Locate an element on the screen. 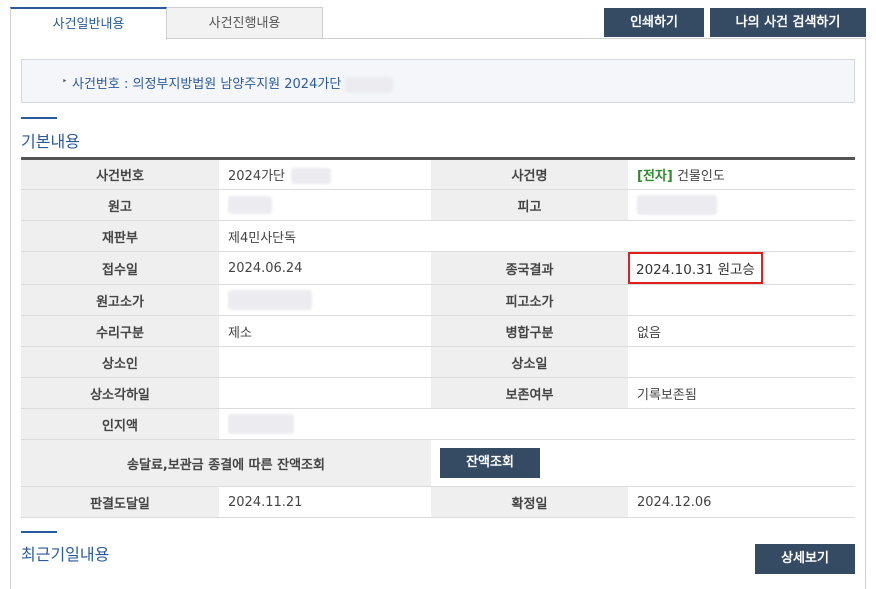  judgment-delivery-label: 판결도달일 is located at coordinates (120, 502).